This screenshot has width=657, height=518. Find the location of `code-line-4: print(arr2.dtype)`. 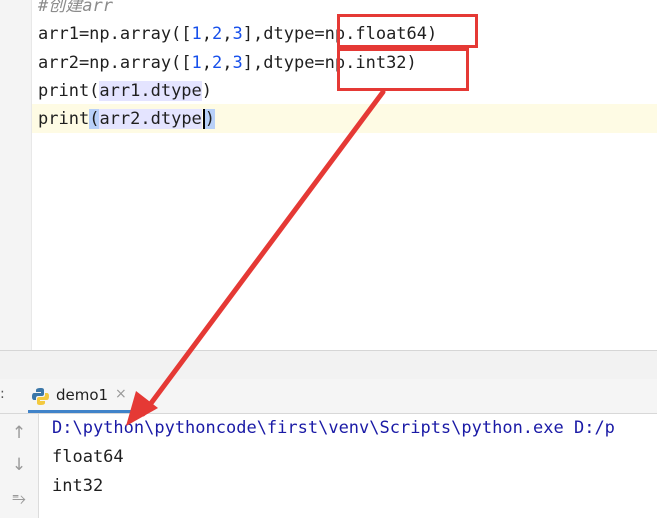

code-line-4: print(arr2.dtype) is located at coordinates (127, 119).